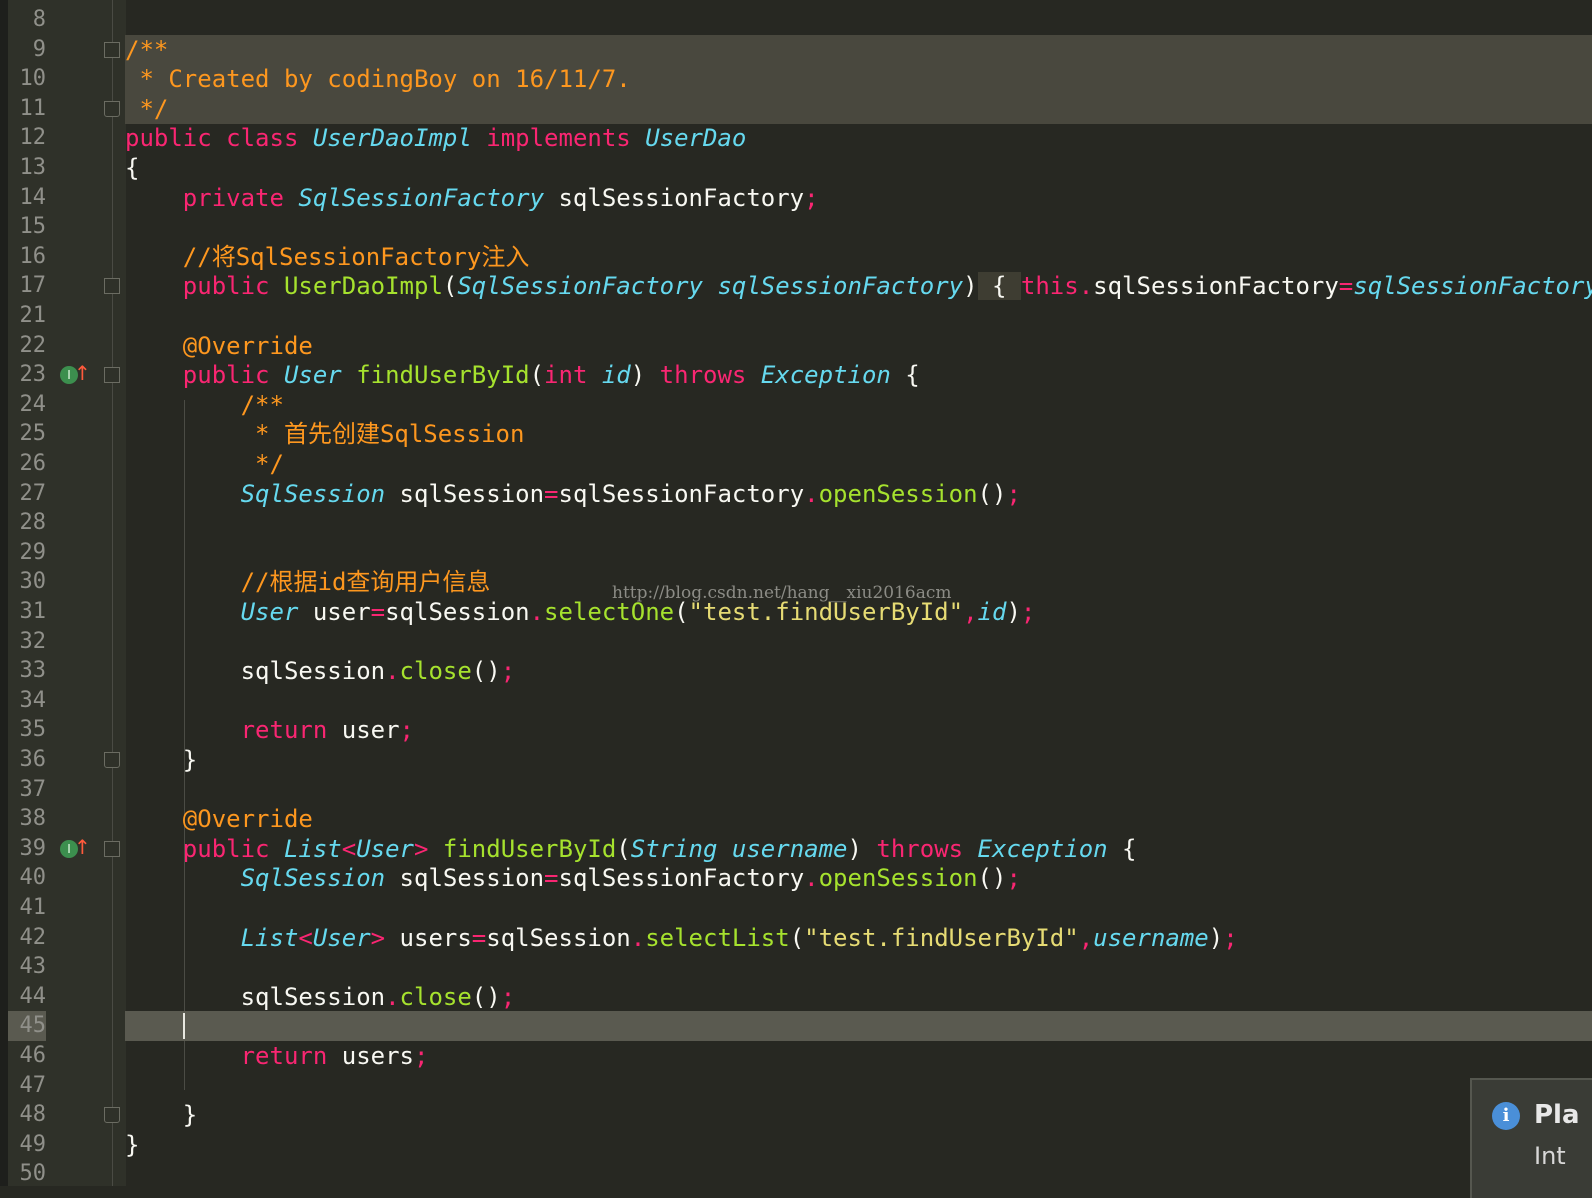  What do you see at coordinates (796, 108) in the screenshot?
I see `code-line: 11 */` at bounding box center [796, 108].